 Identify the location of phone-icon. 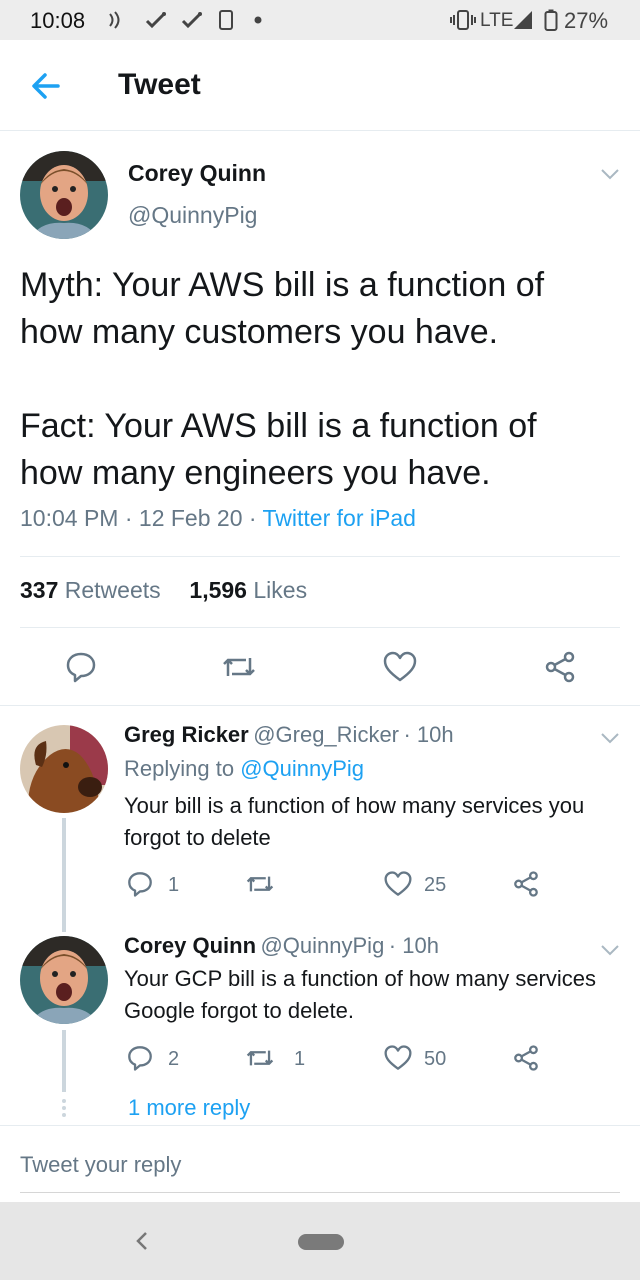
(226, 20).